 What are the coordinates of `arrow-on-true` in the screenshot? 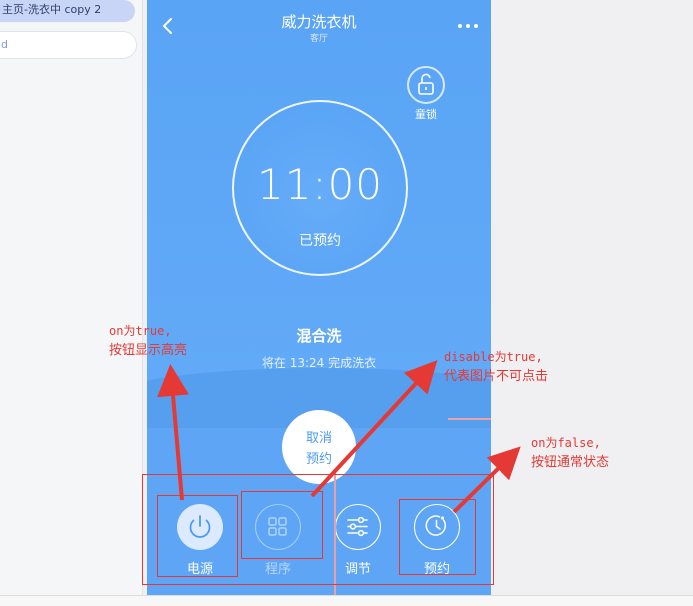 It's located at (173, 432).